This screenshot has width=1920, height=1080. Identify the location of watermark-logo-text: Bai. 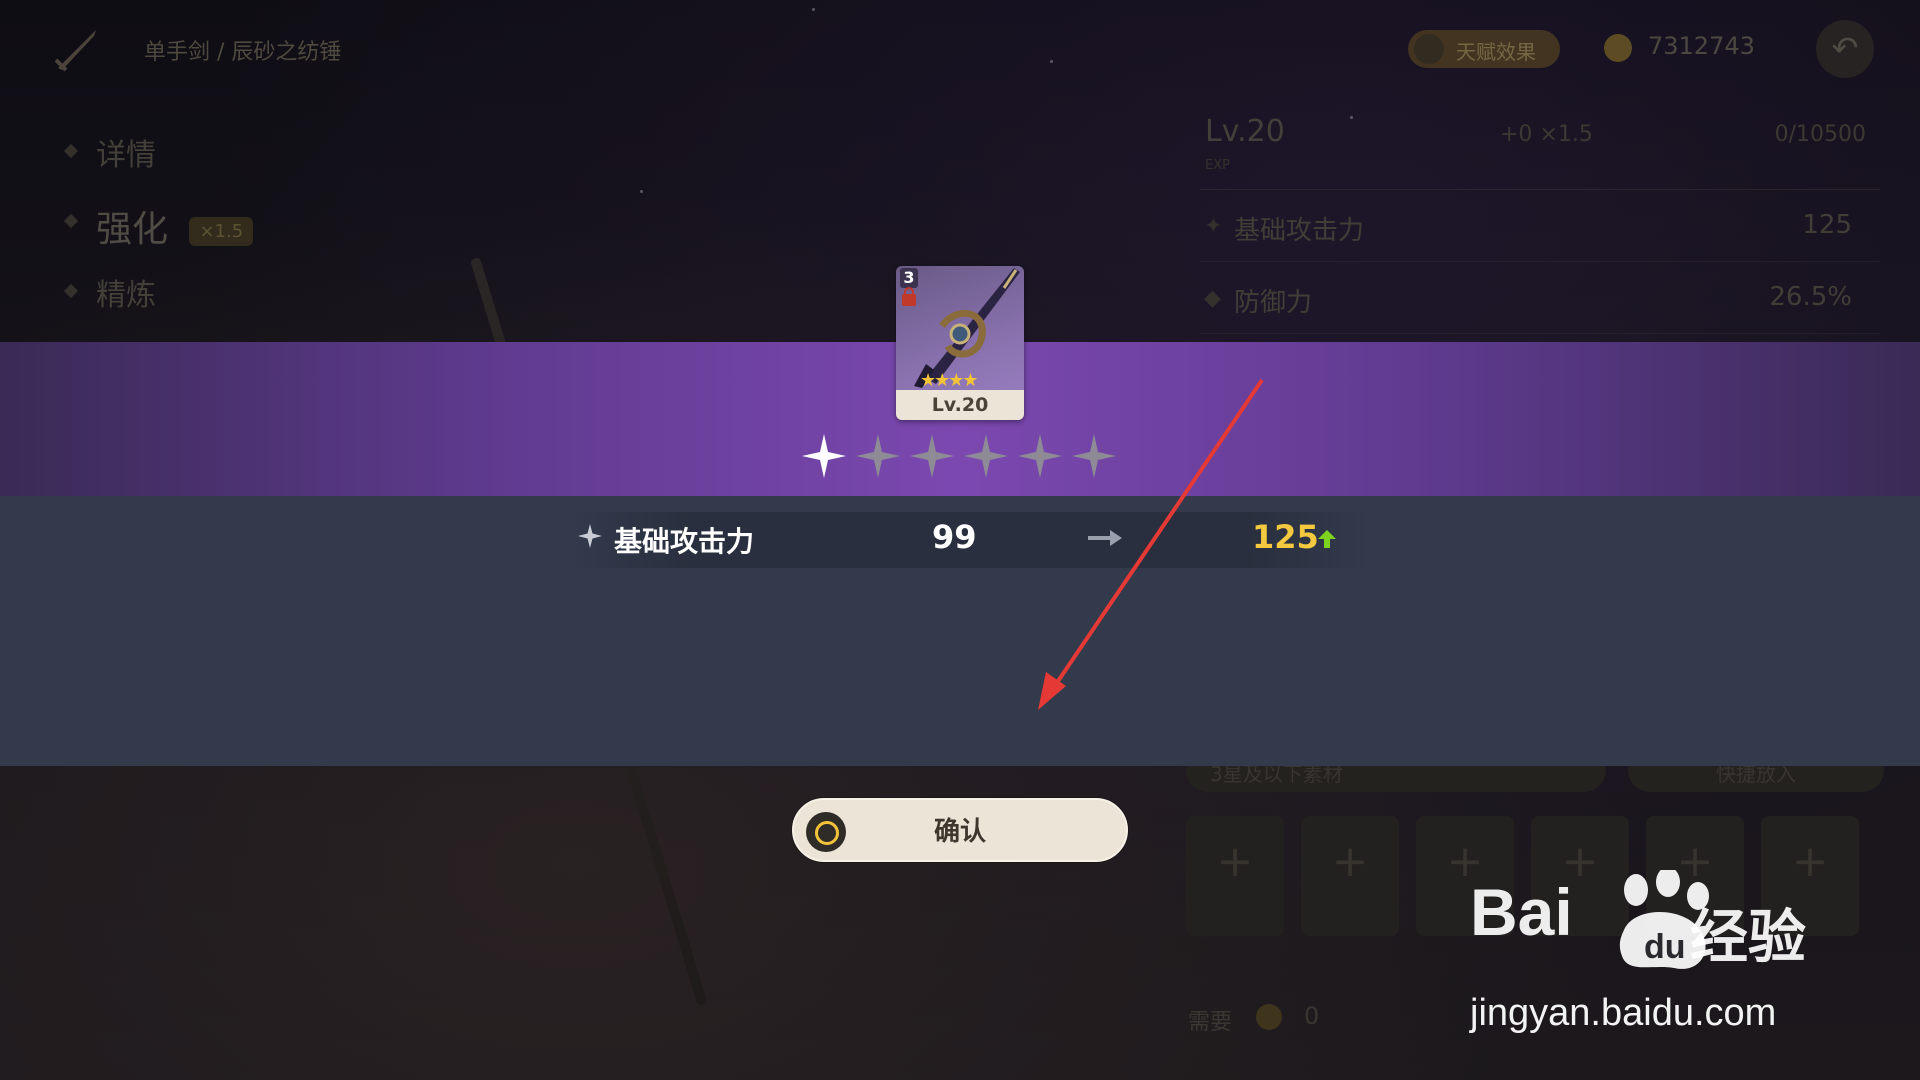
(1521, 912).